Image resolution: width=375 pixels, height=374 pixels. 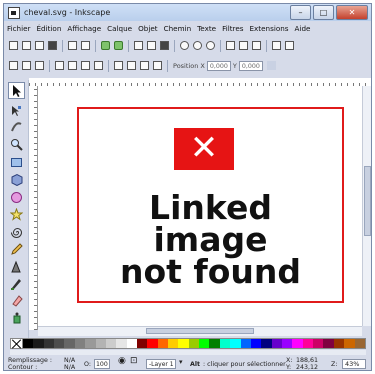 What do you see at coordinates (59, 65) in the screenshot?
I see `rotate-ccw-icon` at bounding box center [59, 65].